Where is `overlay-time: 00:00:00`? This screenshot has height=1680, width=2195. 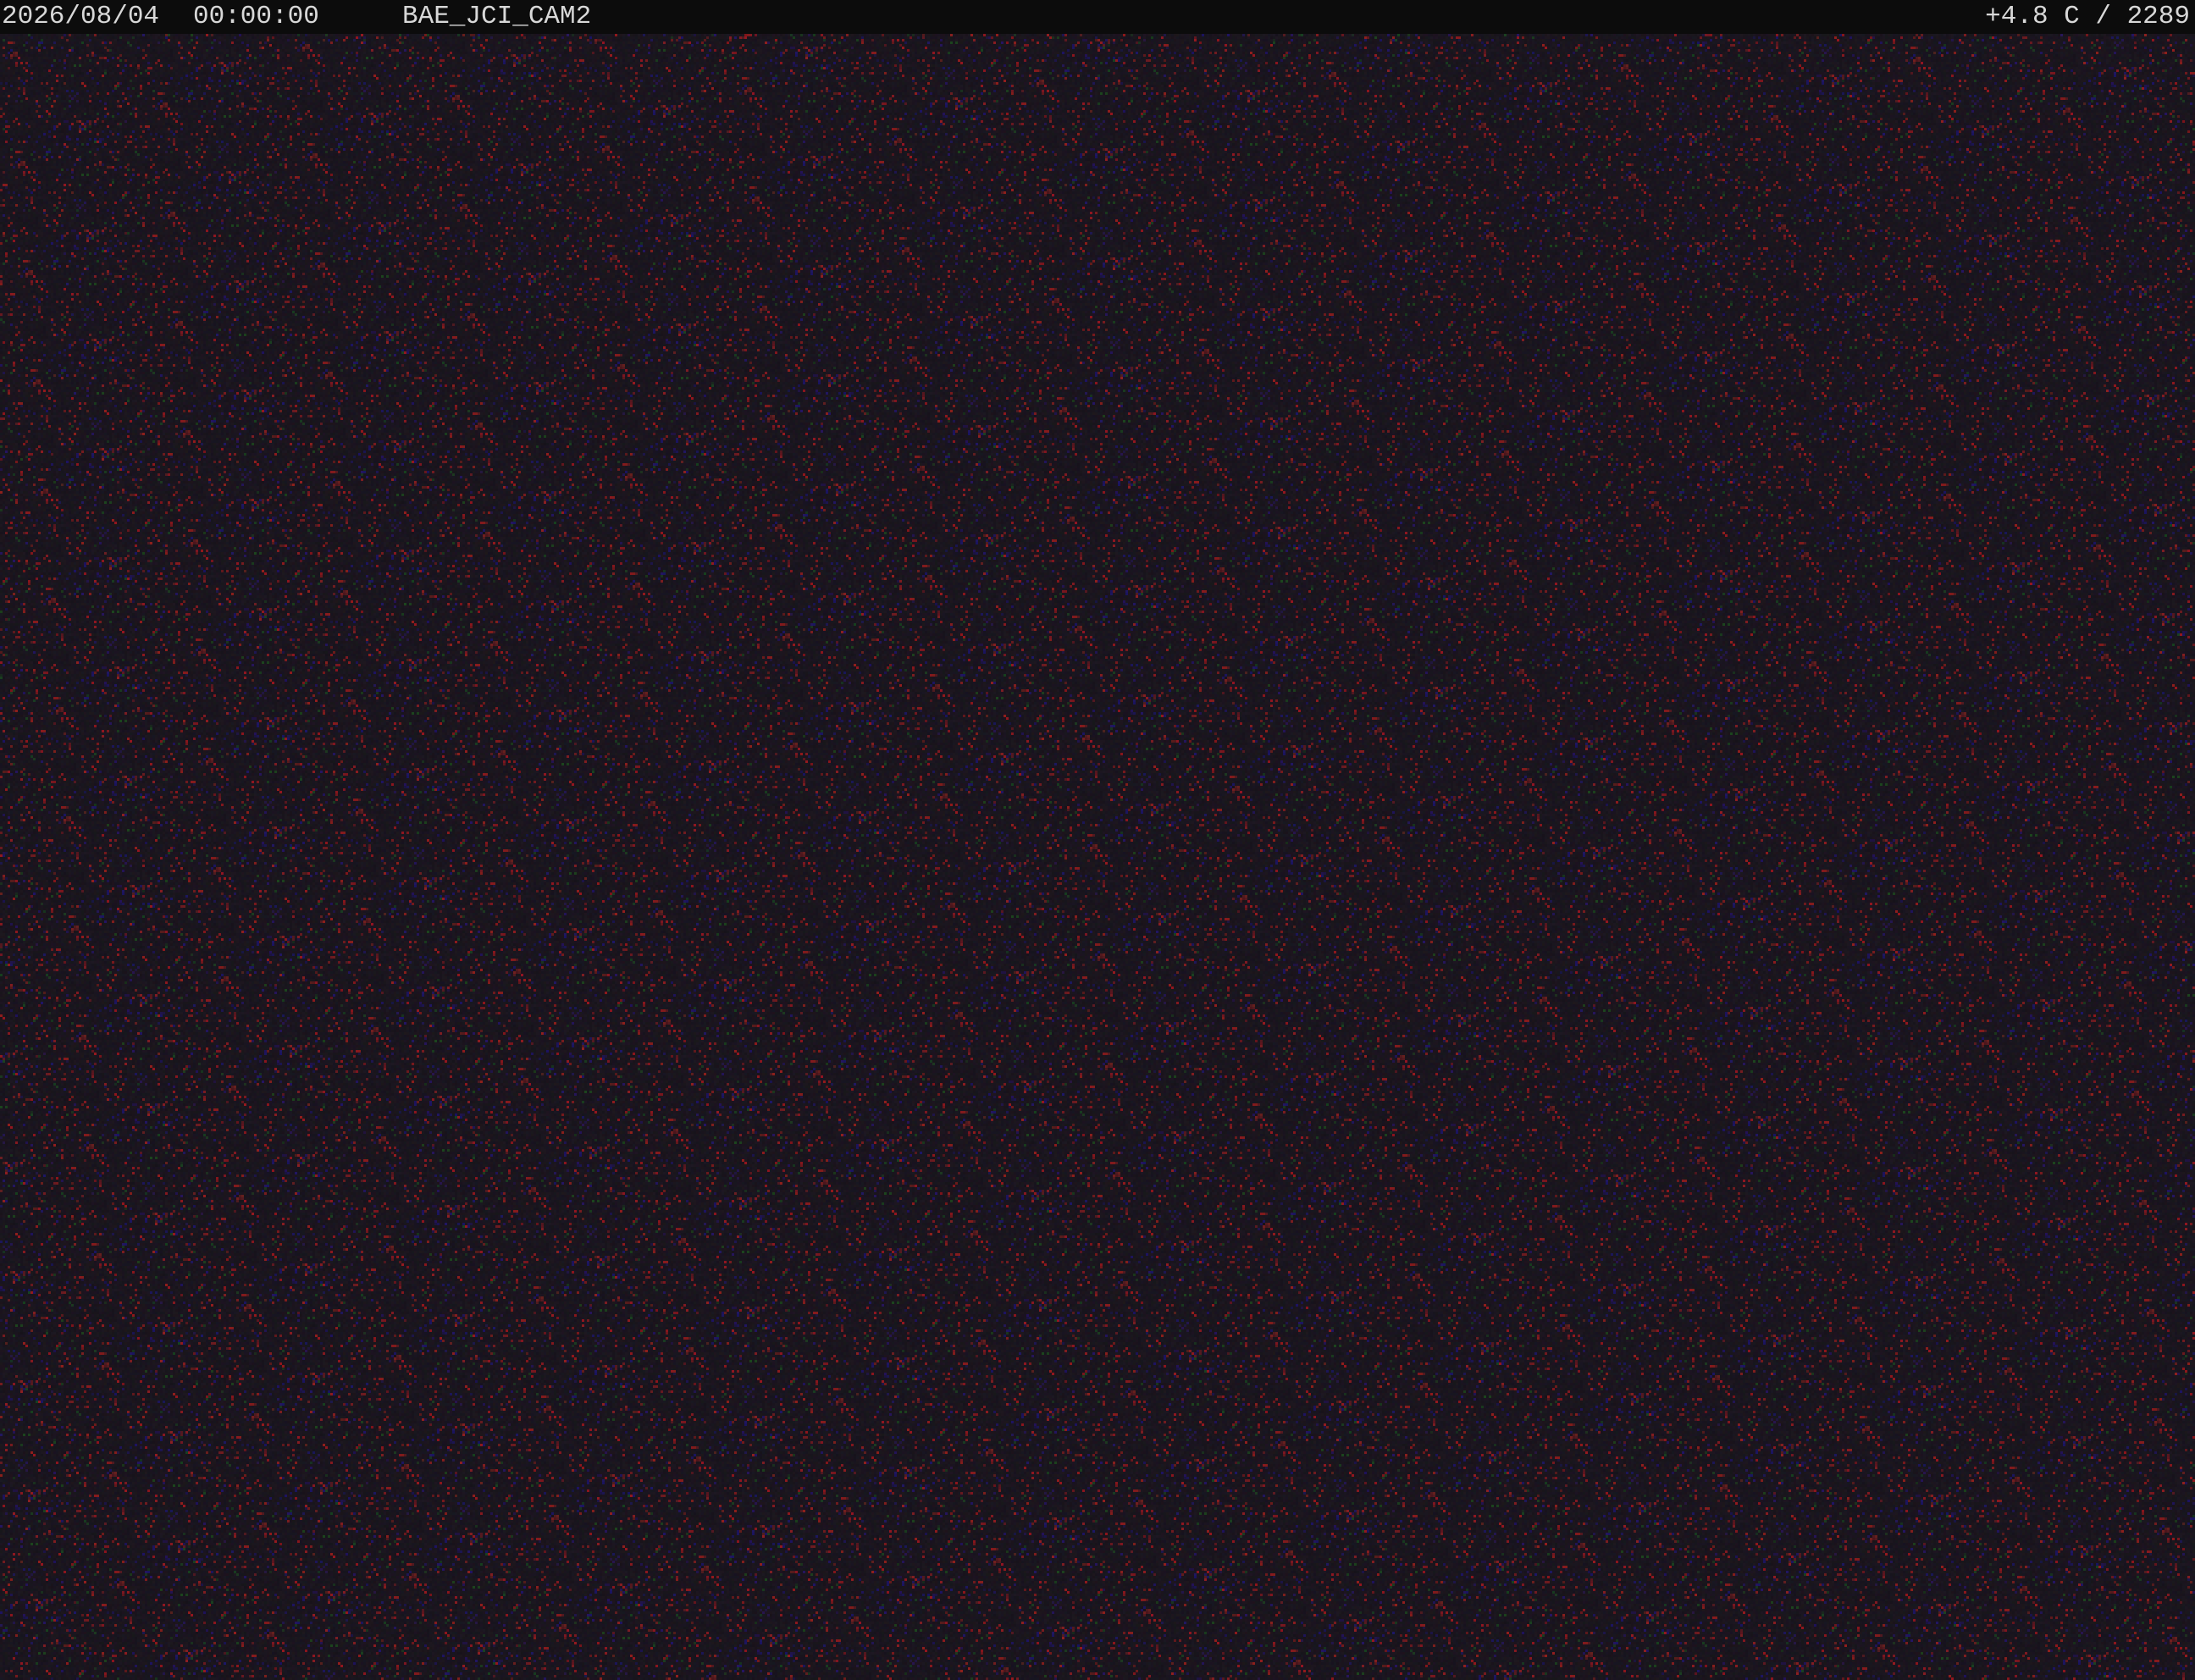
overlay-time: 00:00:00 is located at coordinates (256, 17).